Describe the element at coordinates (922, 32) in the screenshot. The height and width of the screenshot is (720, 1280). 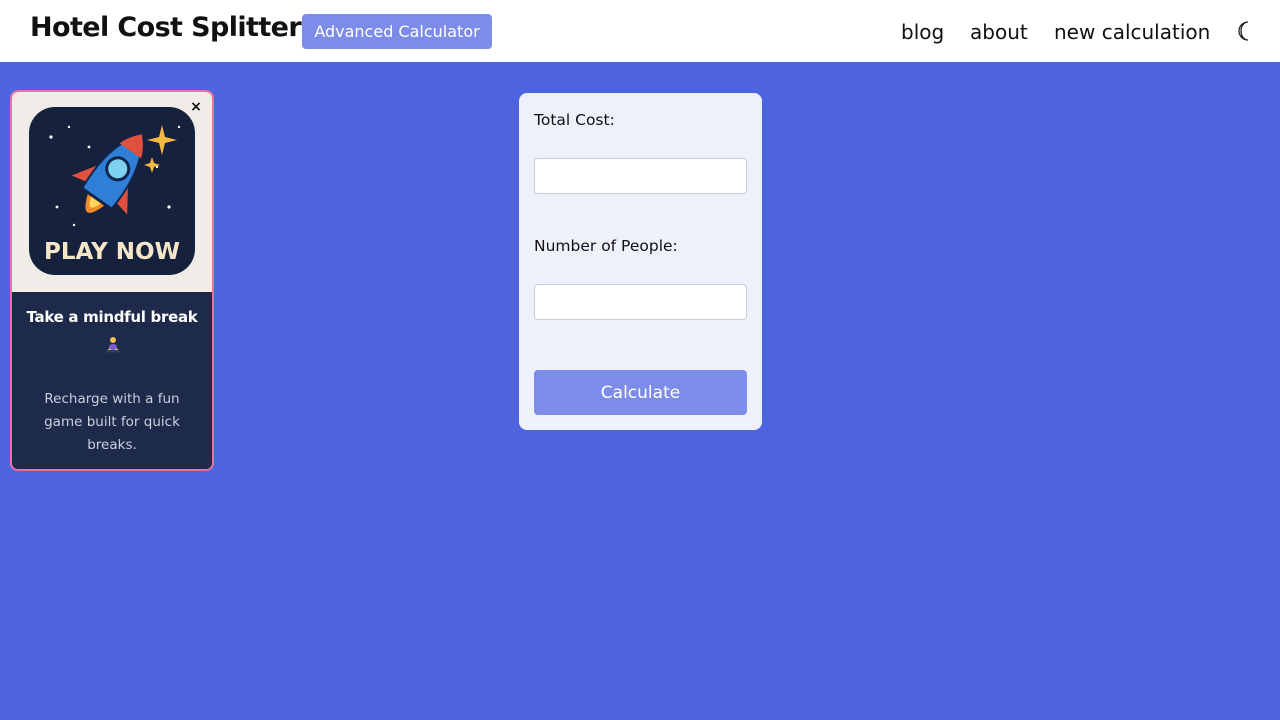
I see `nav-link-blog: blog` at that location.